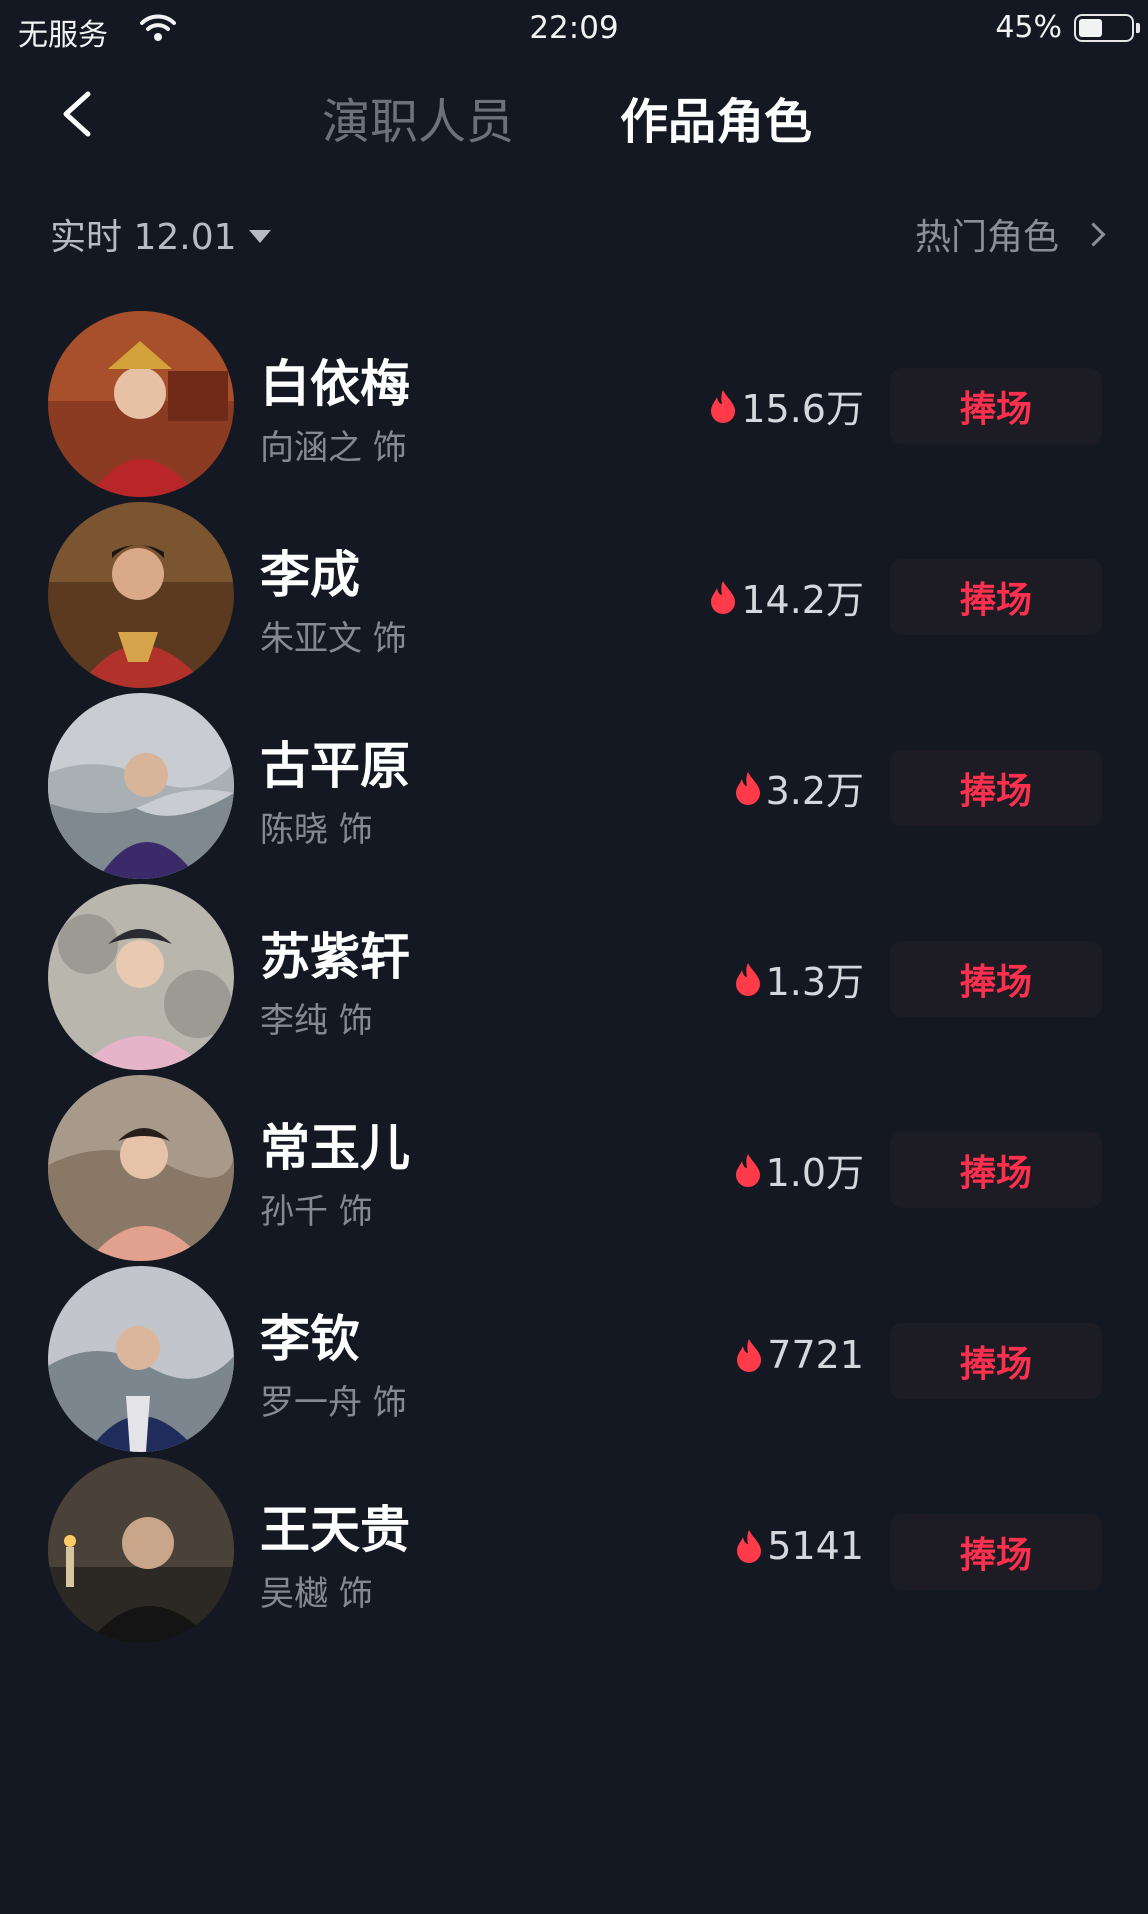  I want to click on list-item: 王天贵 吴樾 饰 5141 捧场, so click(574, 1549).